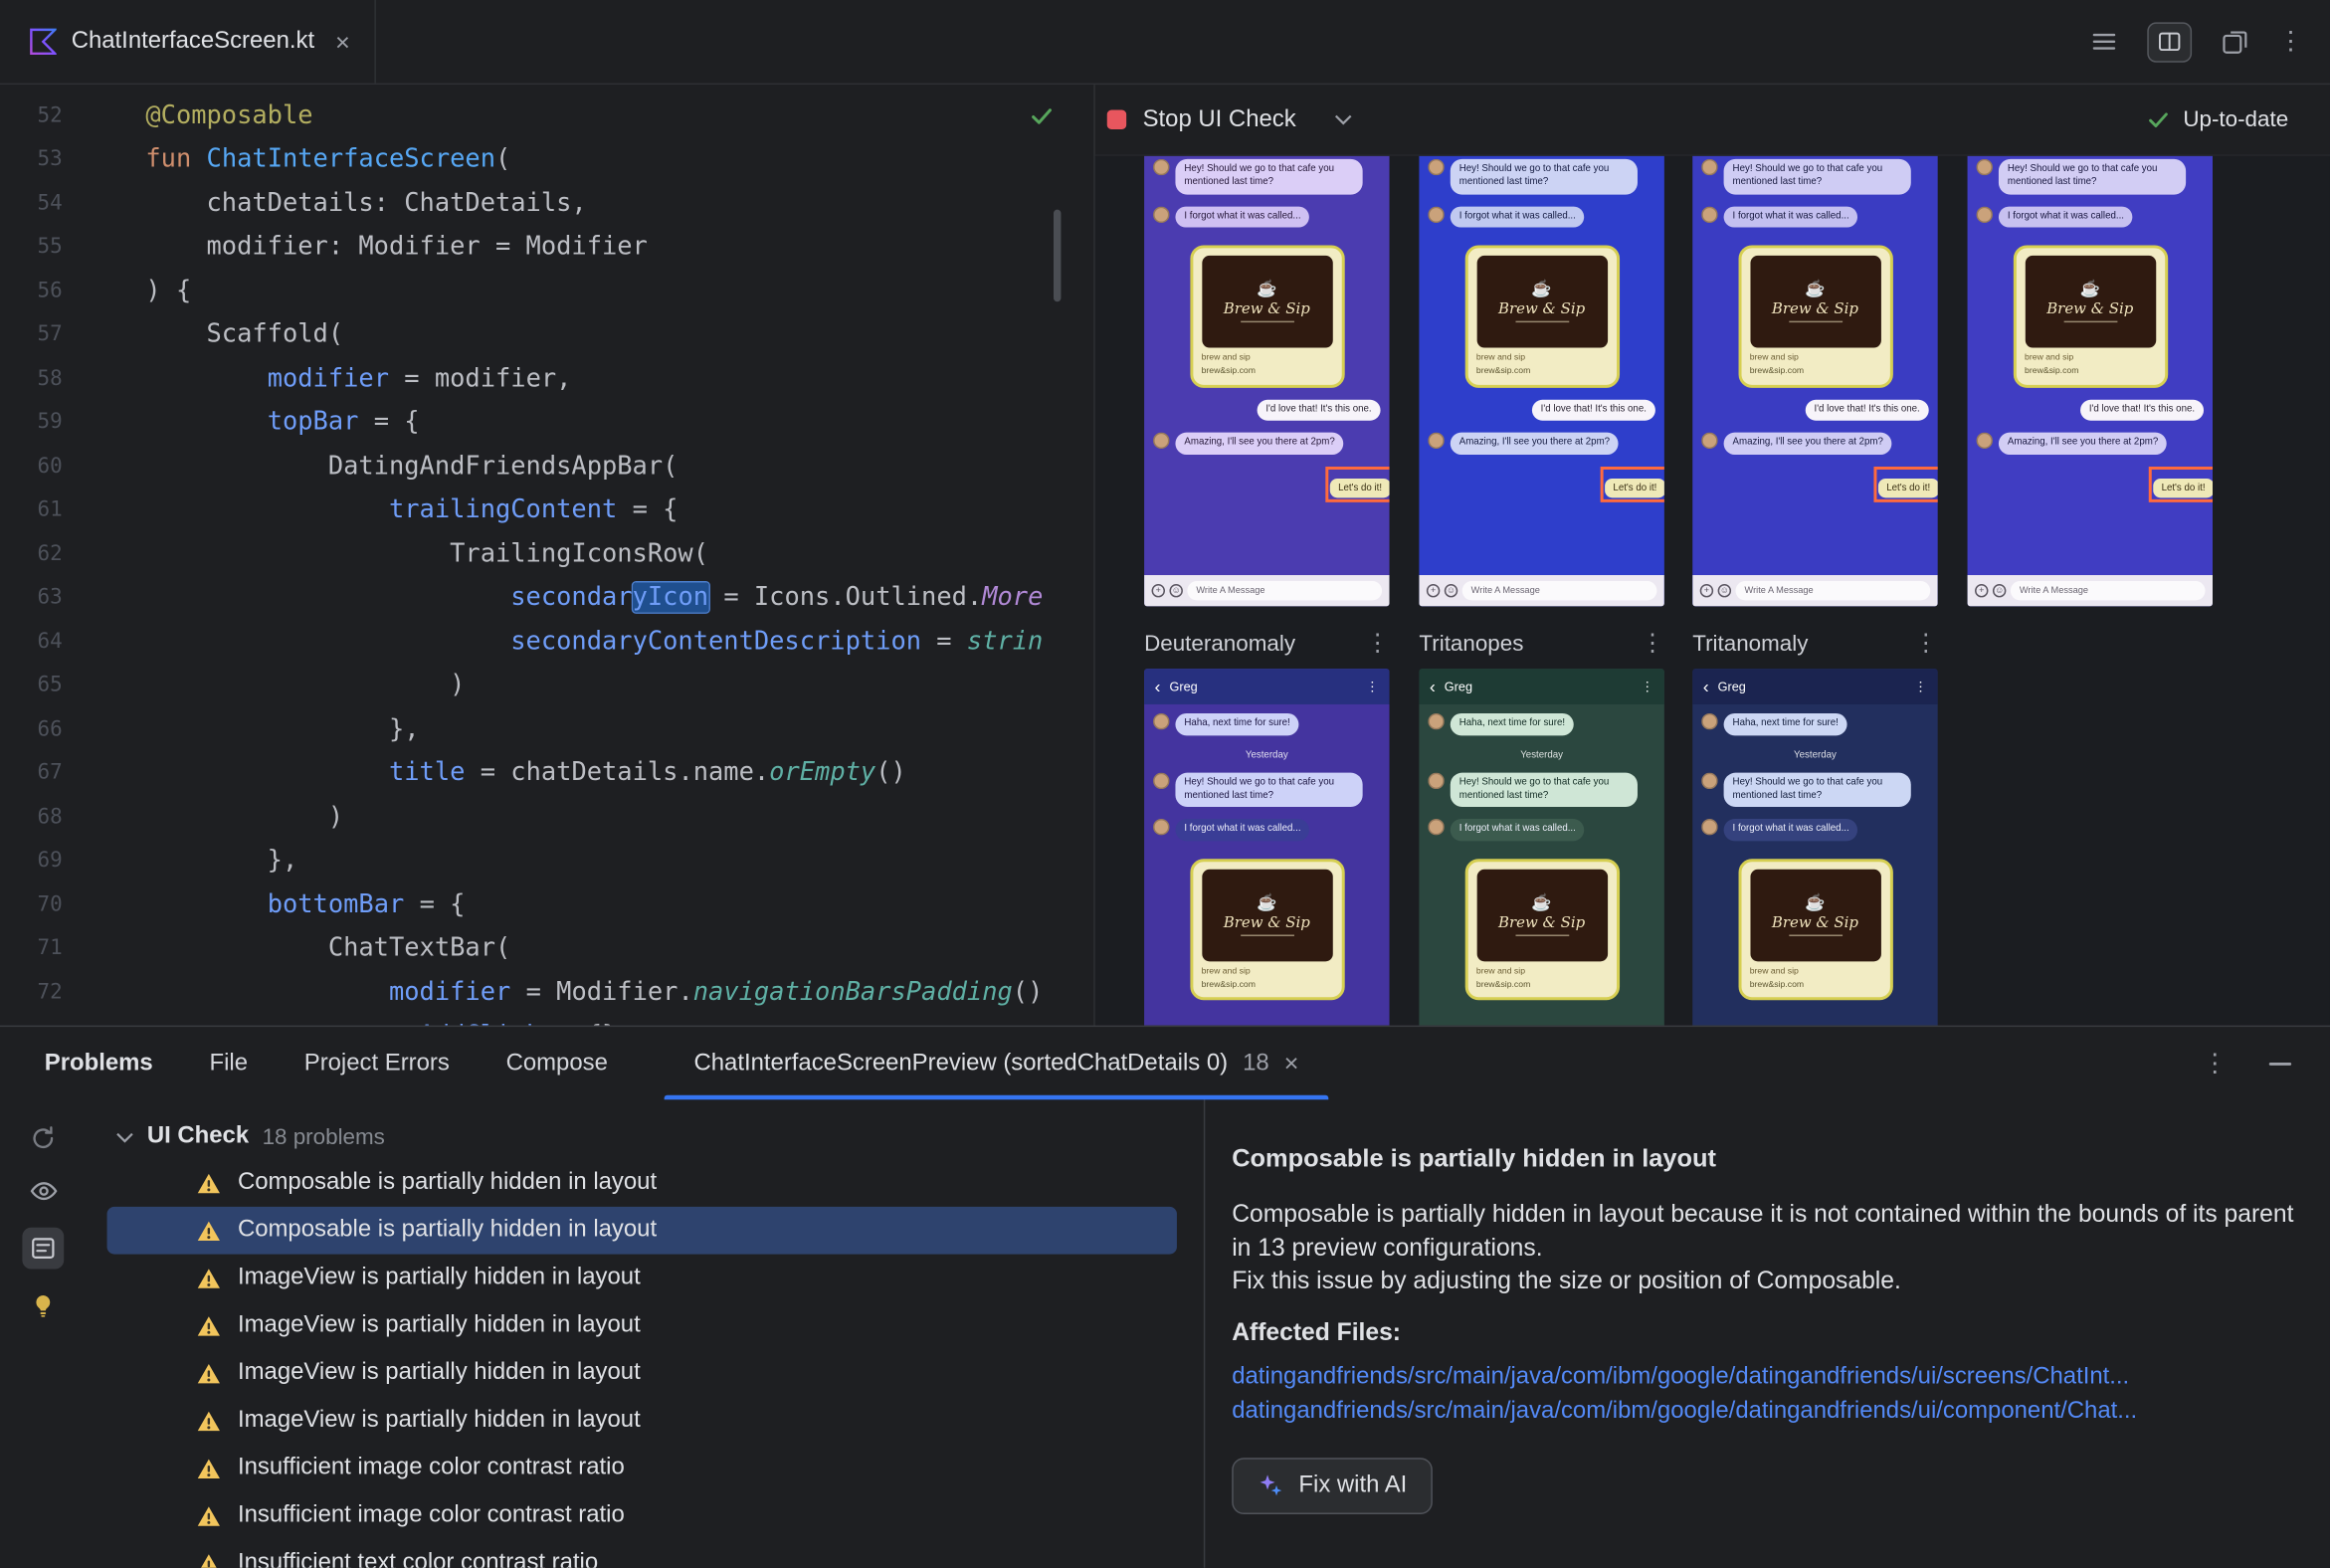 This screenshot has height=1568, width=2330. What do you see at coordinates (546, 159) in the screenshot?
I see `code-line: 53 fun ChatInterfaceScreen(` at bounding box center [546, 159].